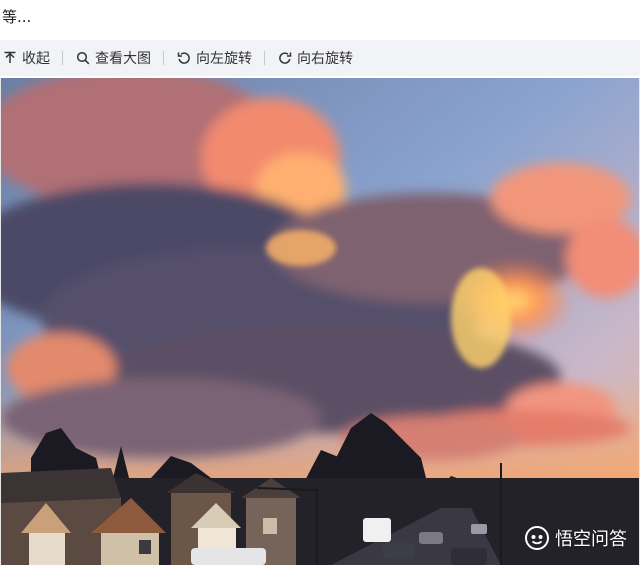 The height and width of the screenshot is (565, 640). What do you see at coordinates (224, 59) in the screenshot?
I see `rotate-left-label: 向左旋转` at bounding box center [224, 59].